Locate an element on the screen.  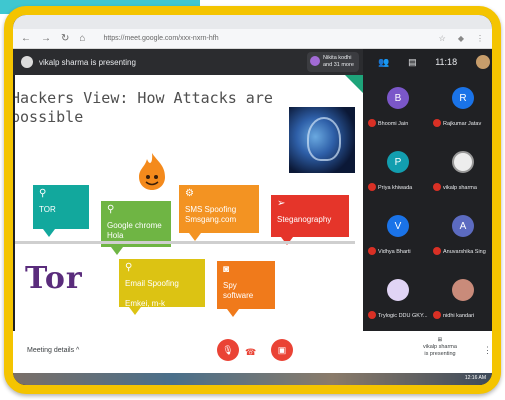
people-icon: 👥 is located at coordinates (383, 62).